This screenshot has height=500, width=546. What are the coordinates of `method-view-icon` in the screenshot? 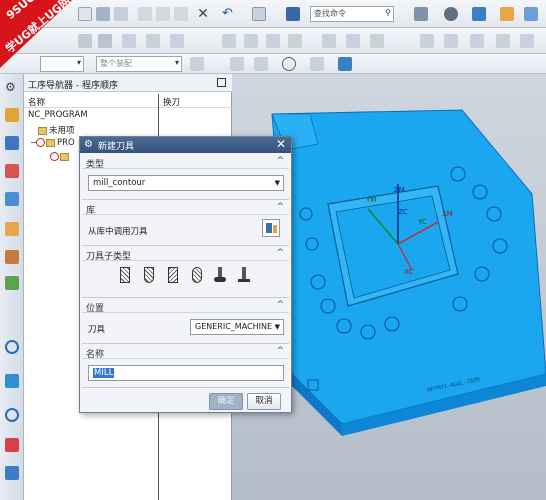 It's located at (295, 41).